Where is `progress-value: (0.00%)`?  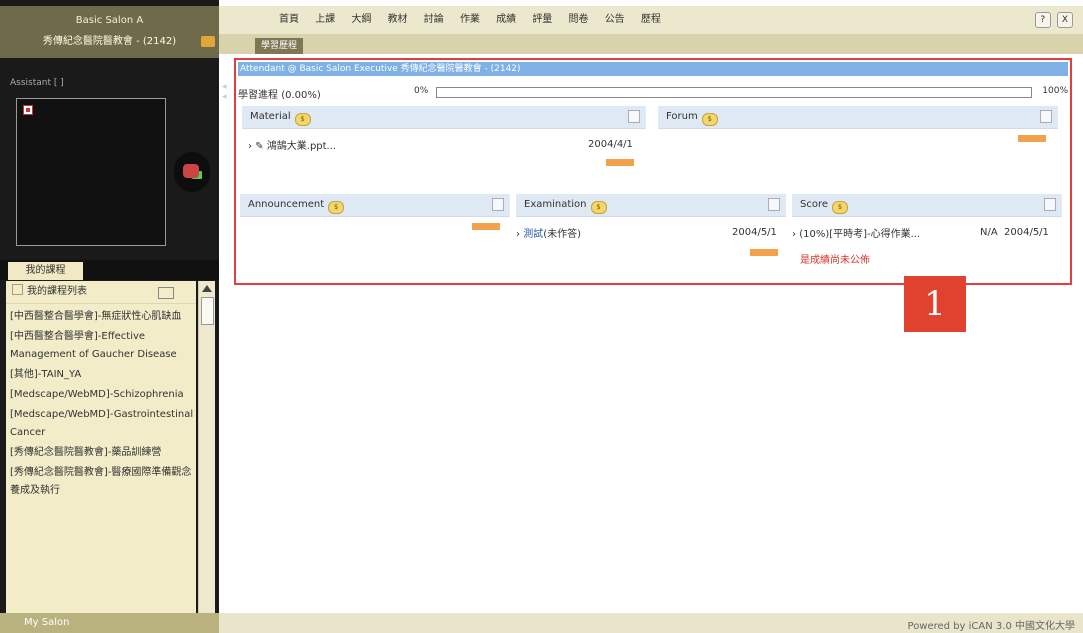
progress-value: (0.00%) is located at coordinates (301, 95).